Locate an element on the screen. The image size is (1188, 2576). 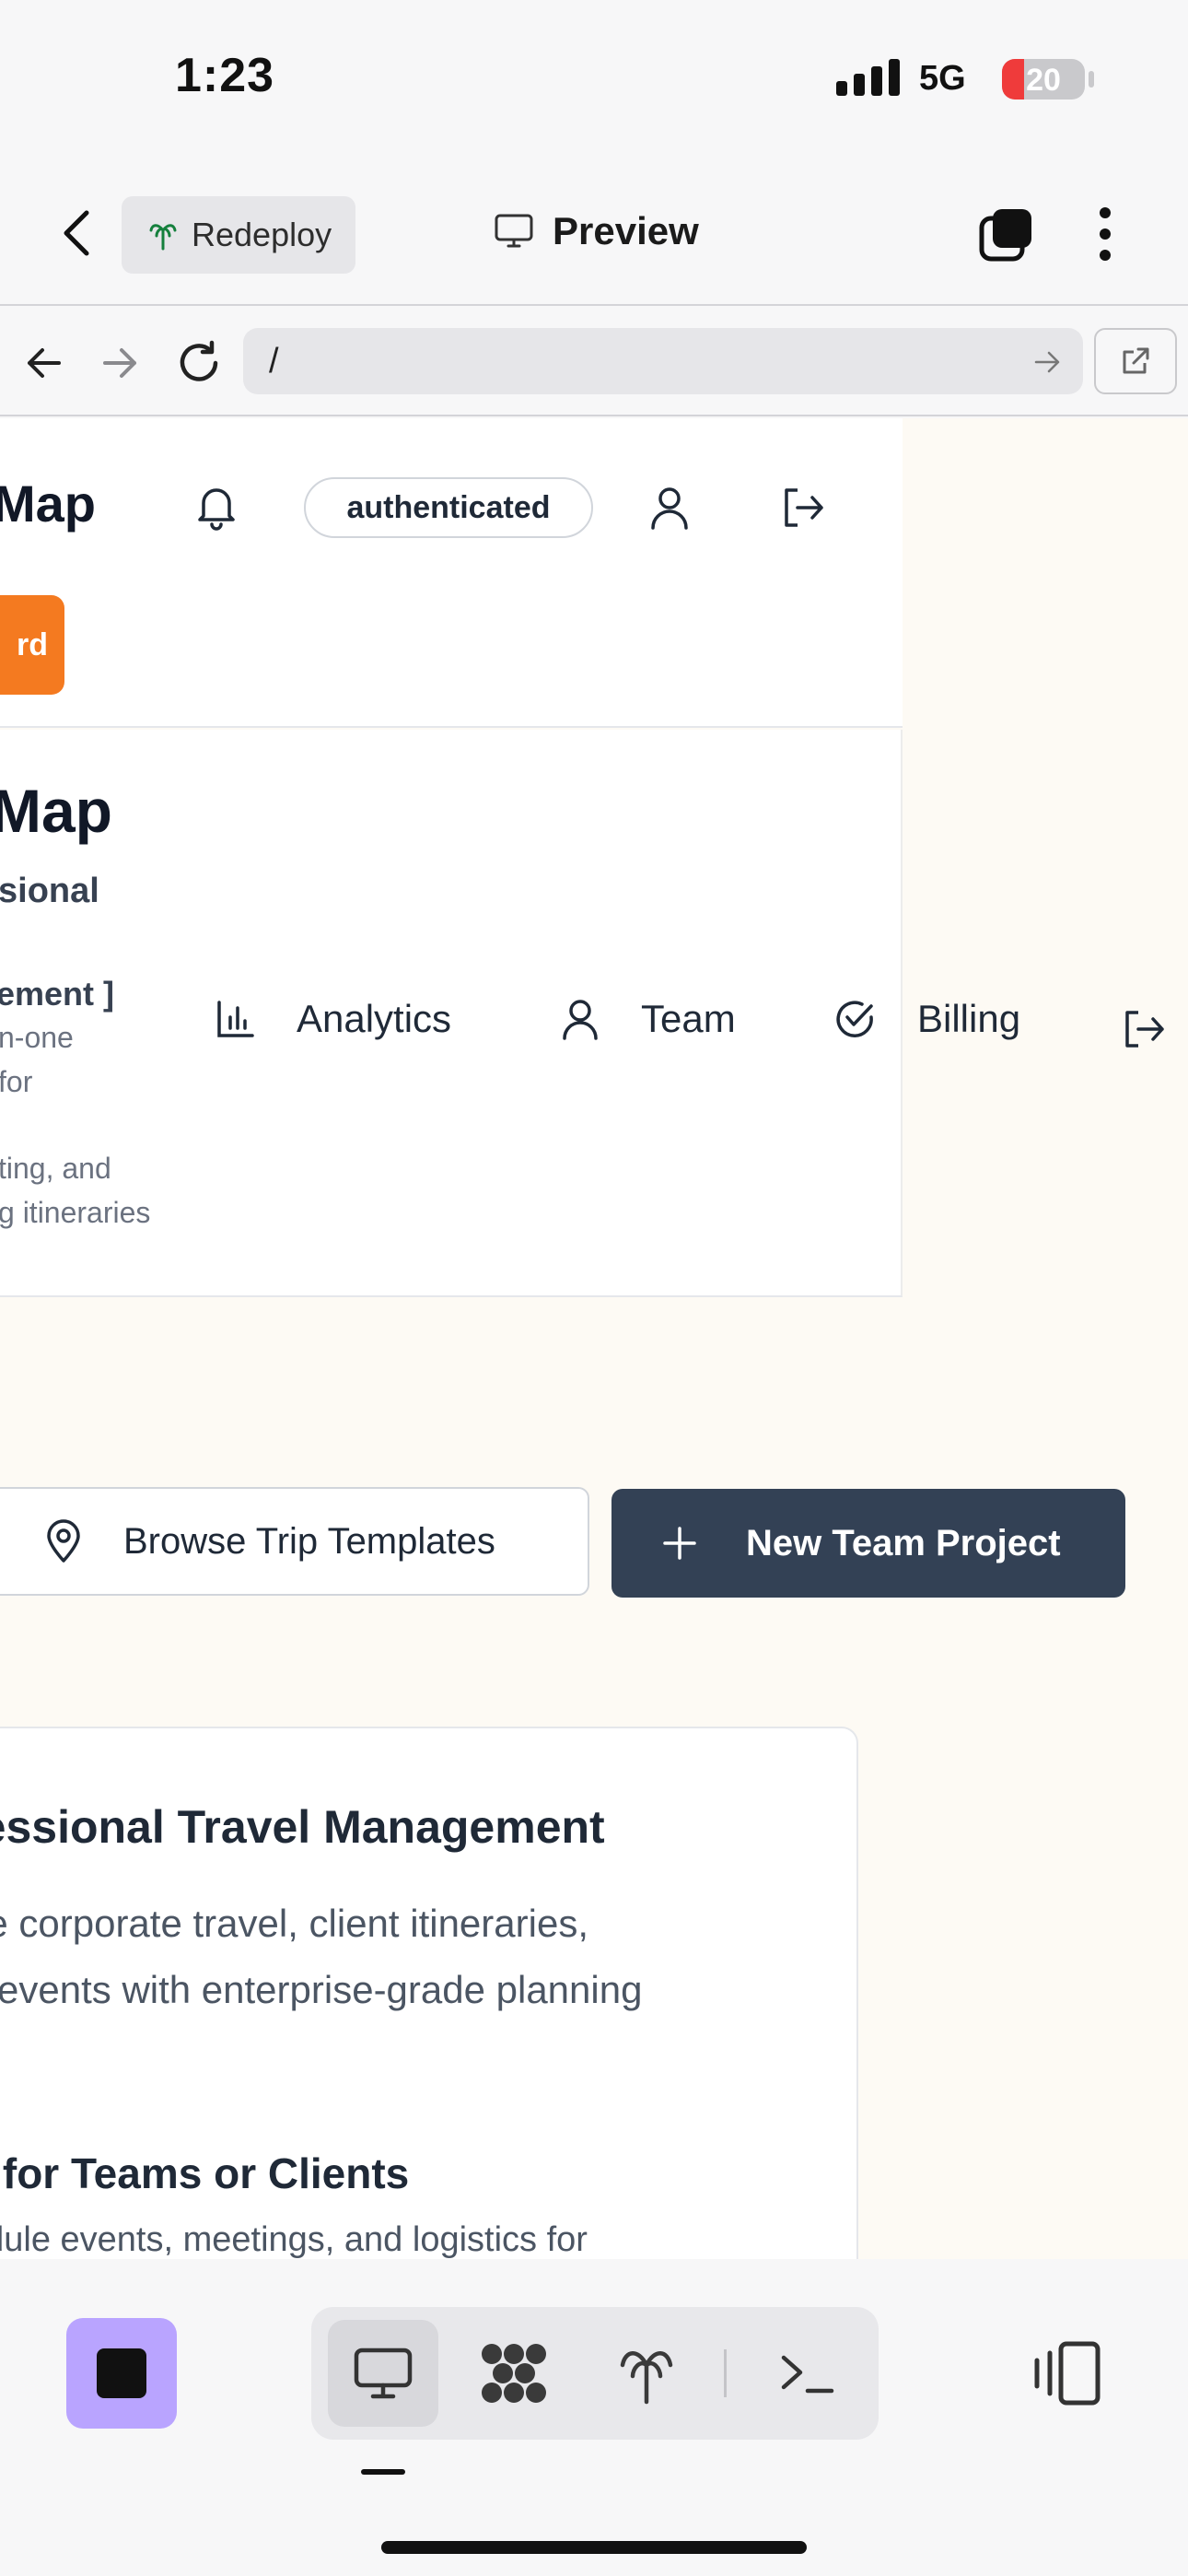
terminal-icon is located at coordinates (807, 2374).